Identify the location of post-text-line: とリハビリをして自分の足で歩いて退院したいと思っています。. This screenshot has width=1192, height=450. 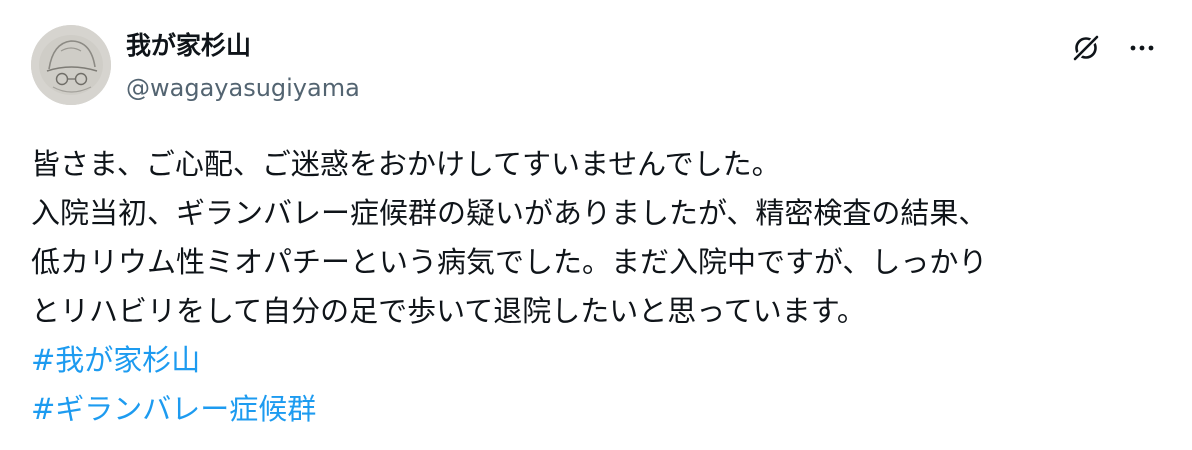
(448, 311).